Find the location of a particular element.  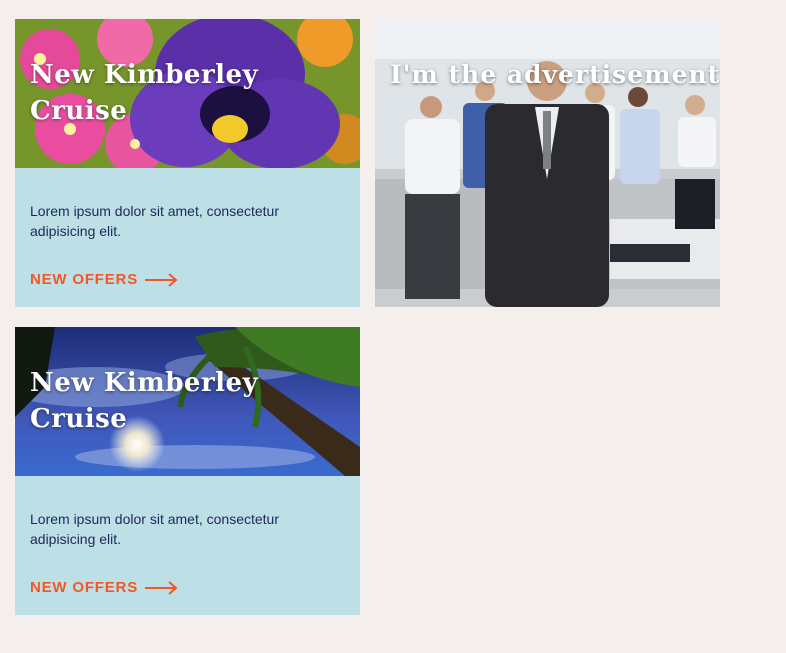

card-image-flowers: New Kimberley Cruise is located at coordinates (187, 93).